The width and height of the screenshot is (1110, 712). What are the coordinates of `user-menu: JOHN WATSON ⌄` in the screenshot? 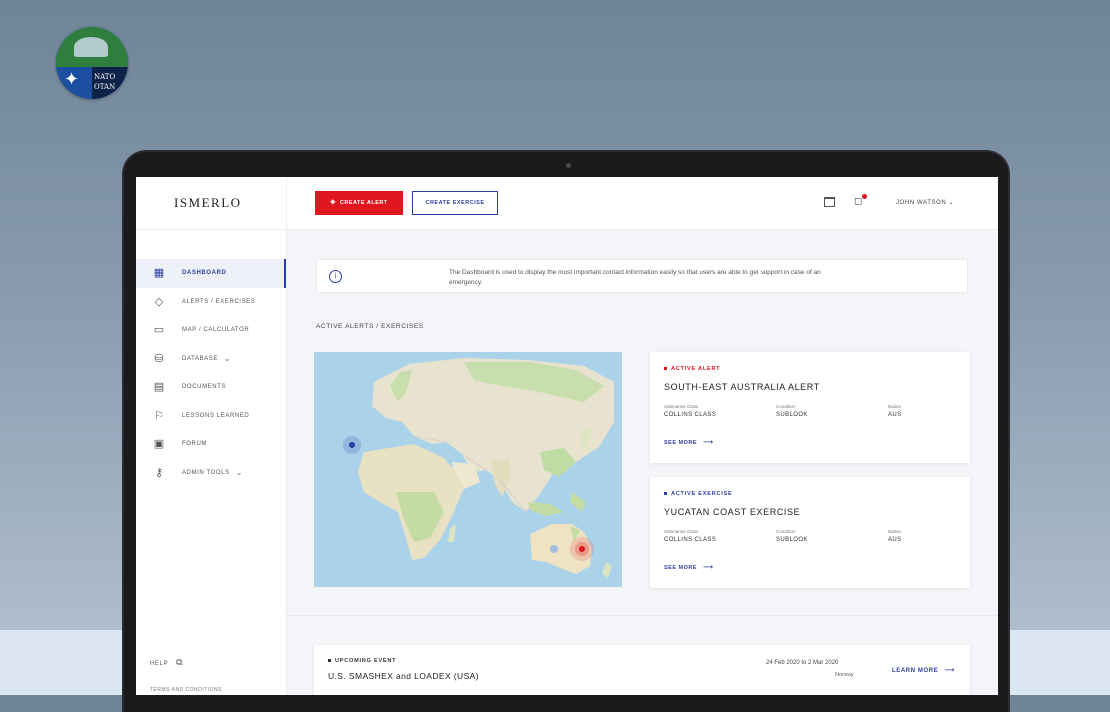 It's located at (925, 202).